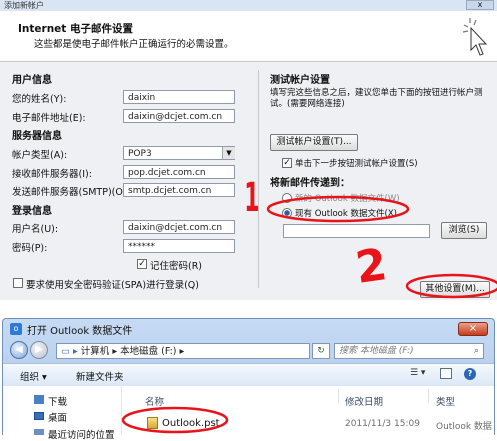  I want to click on file-highlight-ellipse, so click(175, 420).